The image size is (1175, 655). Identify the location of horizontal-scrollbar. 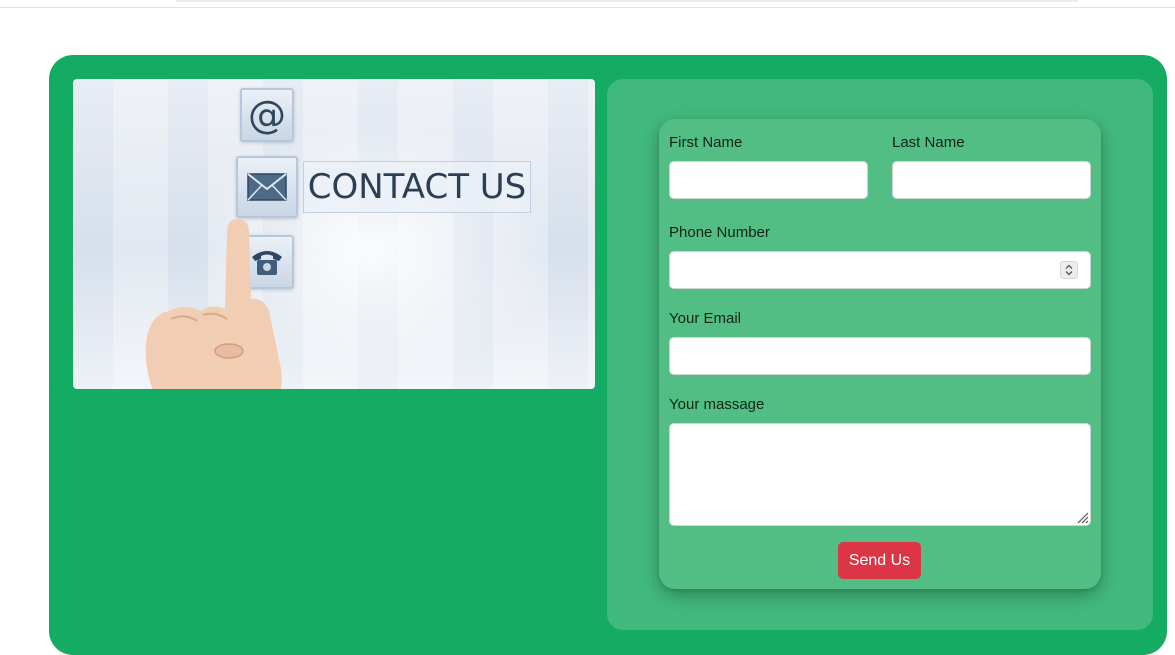
(627, 1).